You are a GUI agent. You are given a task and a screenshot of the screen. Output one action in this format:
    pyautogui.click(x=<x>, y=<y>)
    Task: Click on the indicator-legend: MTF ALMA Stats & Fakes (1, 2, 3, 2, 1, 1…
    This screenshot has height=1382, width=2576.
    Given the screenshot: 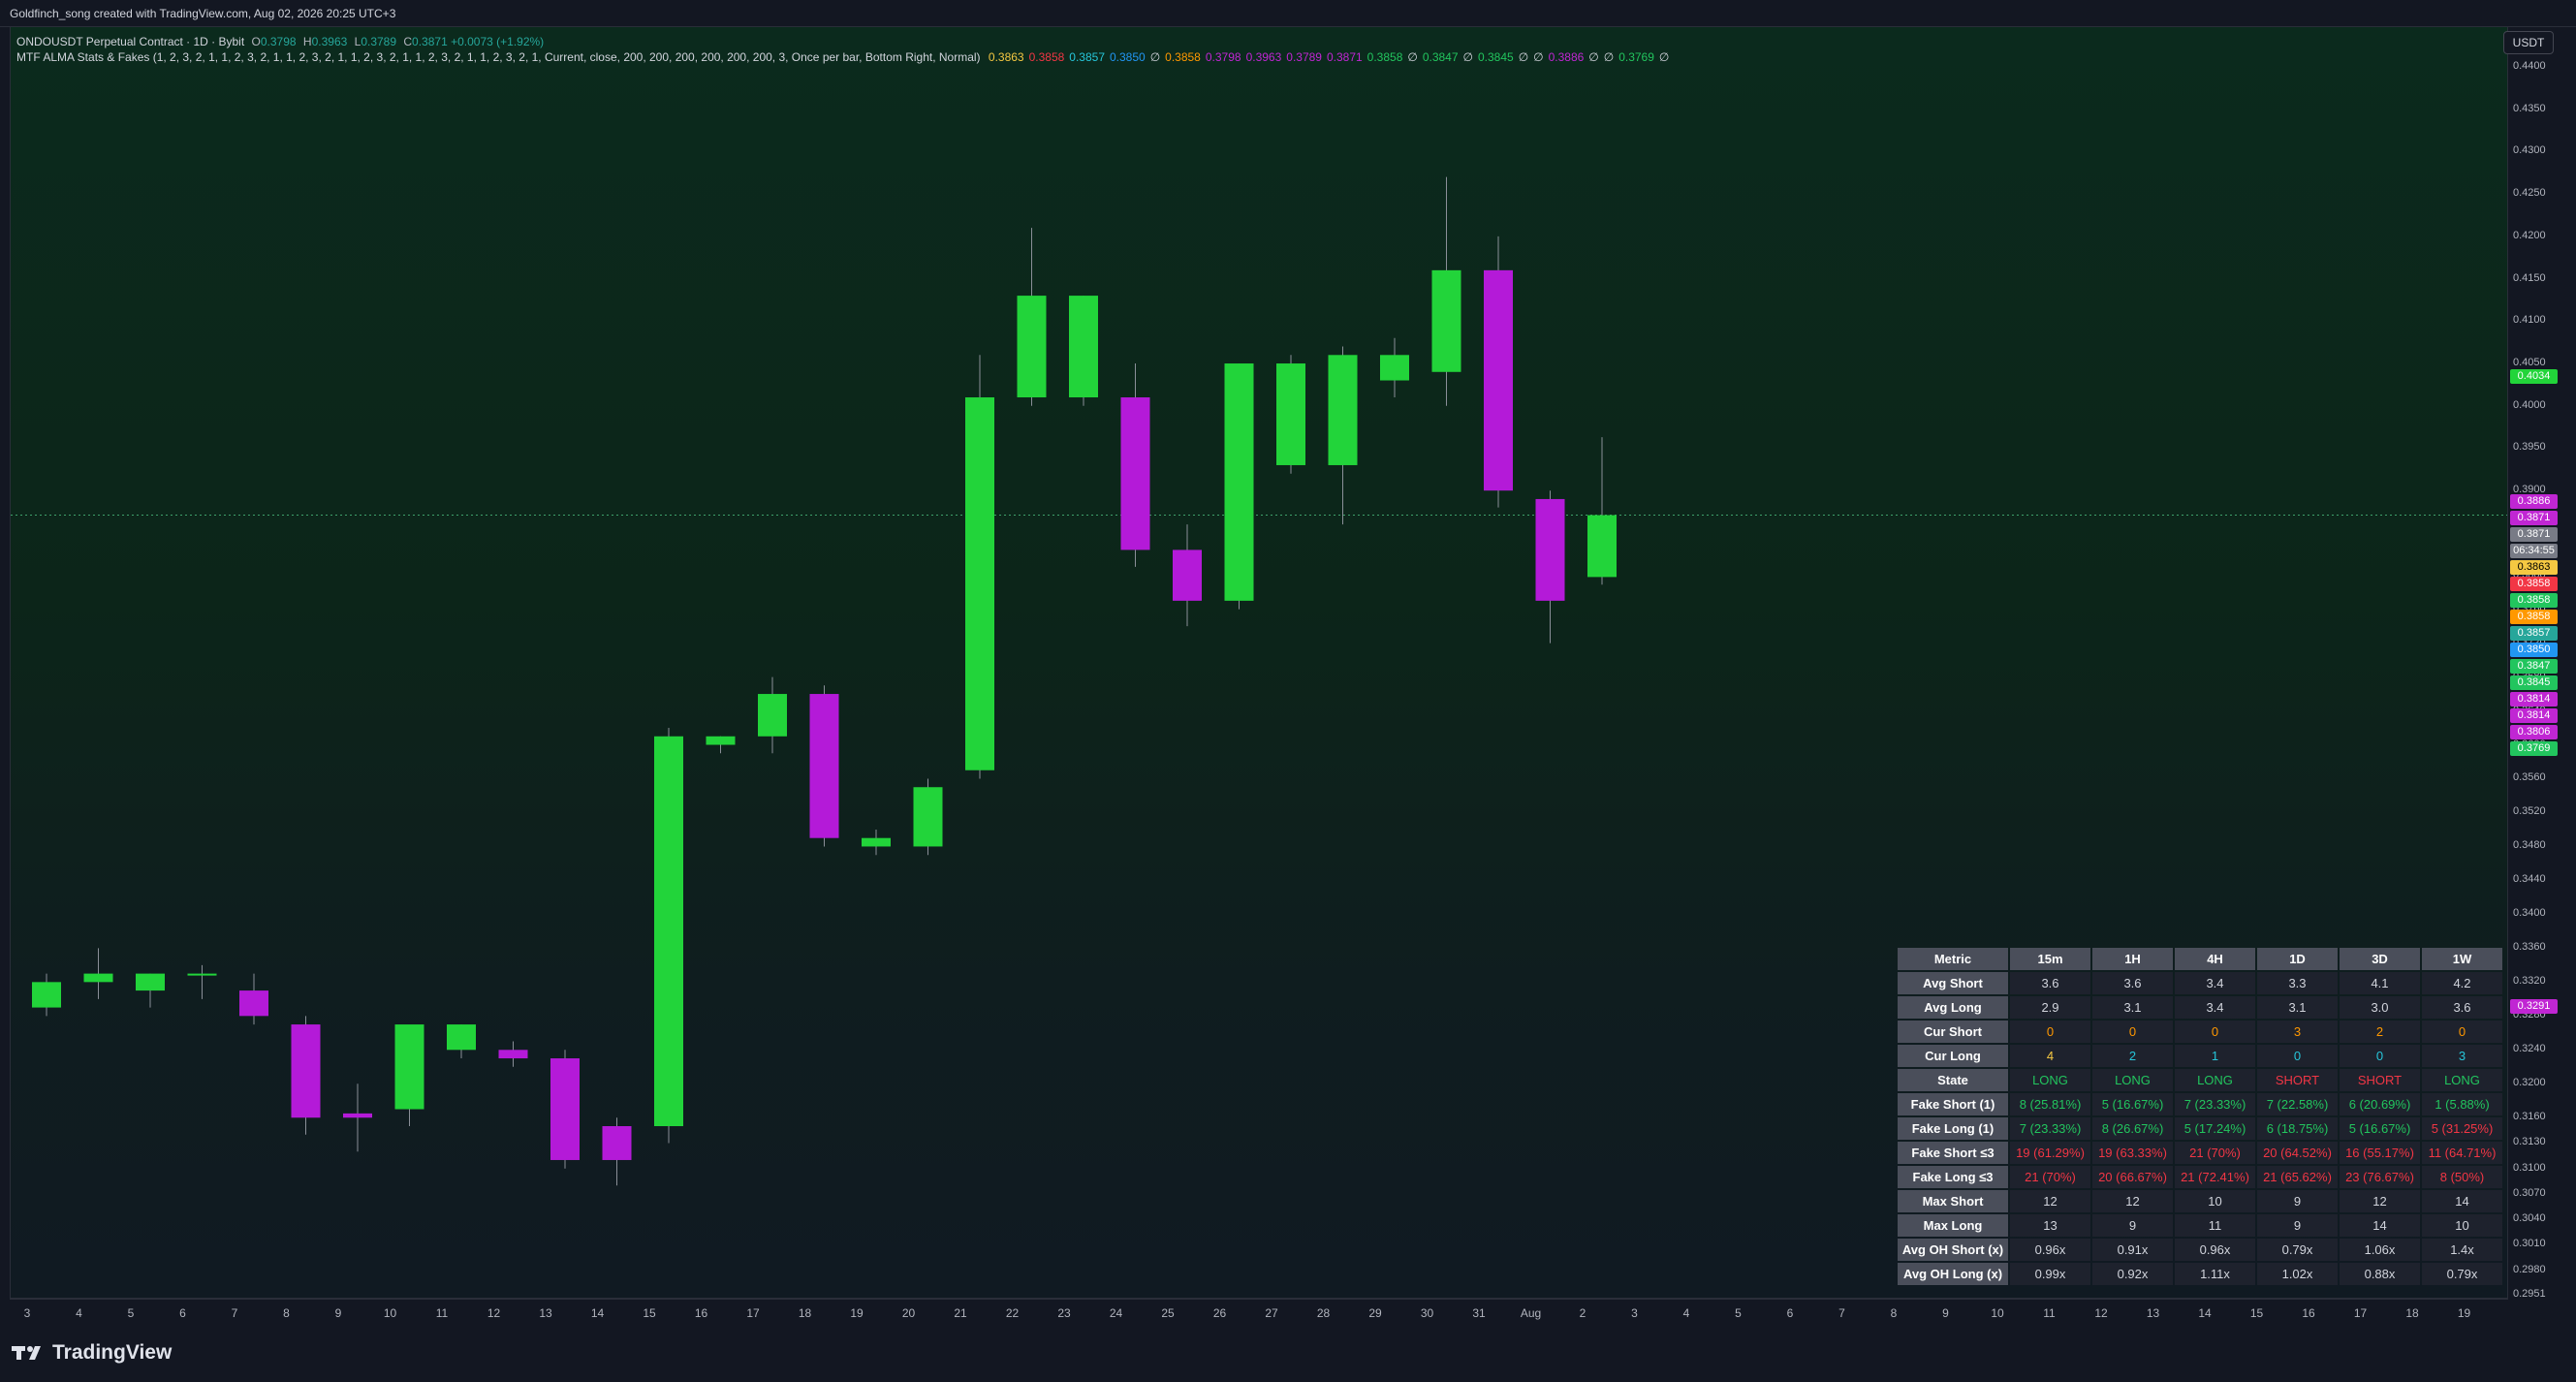 What is the action you would take?
    pyautogui.click(x=842, y=57)
    